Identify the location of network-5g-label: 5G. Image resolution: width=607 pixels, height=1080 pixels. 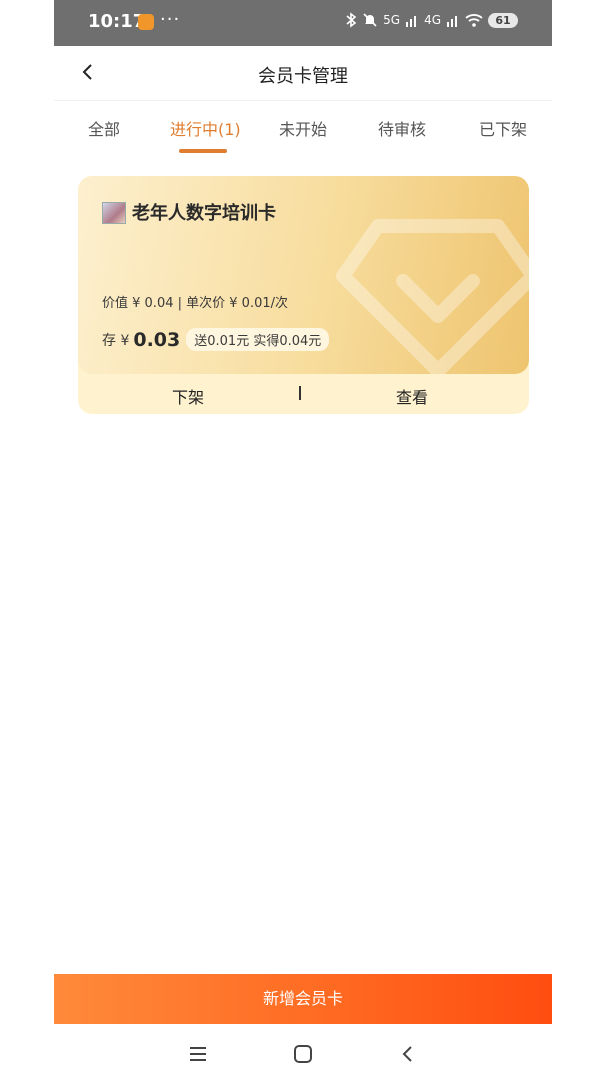
(392, 20).